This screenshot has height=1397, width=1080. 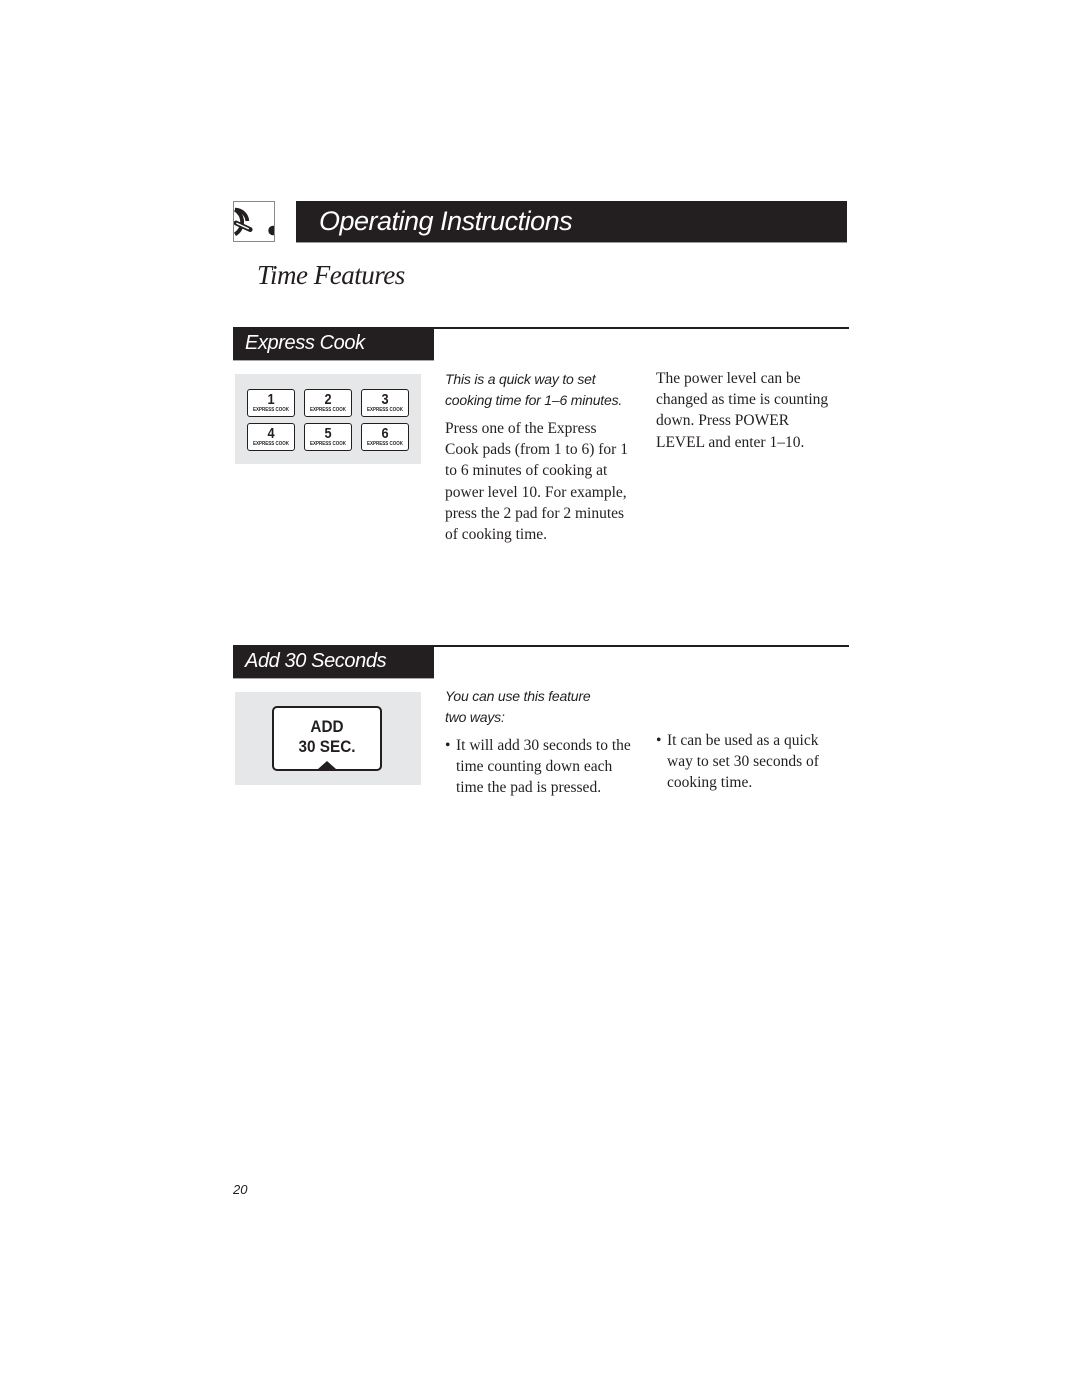 I want to click on page-number: 20, so click(x=240, y=1189).